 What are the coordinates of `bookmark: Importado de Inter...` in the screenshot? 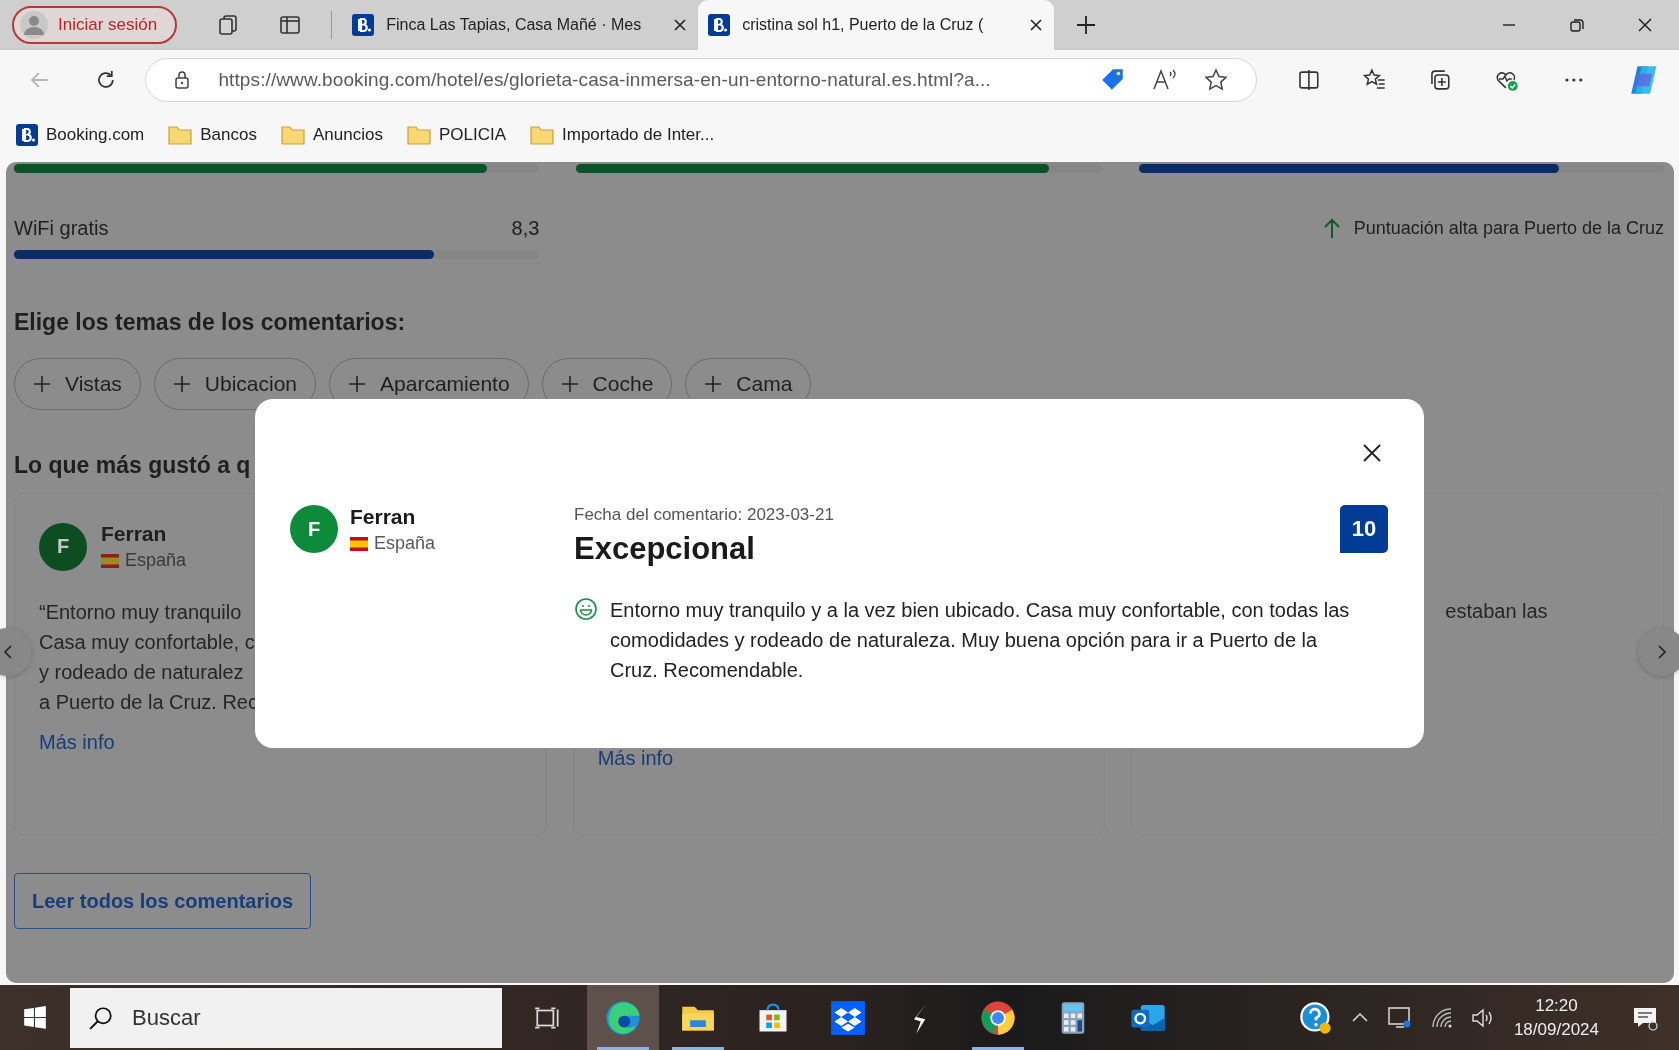 It's located at (622, 135).